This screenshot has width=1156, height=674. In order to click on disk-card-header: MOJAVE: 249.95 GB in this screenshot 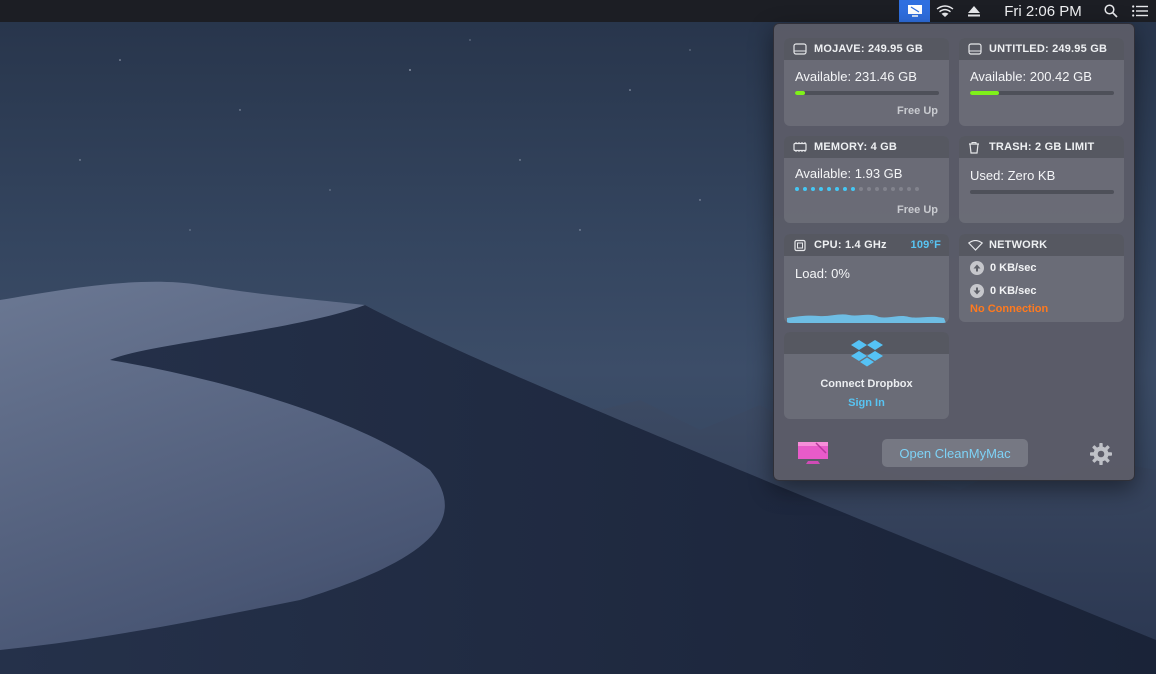, I will do `click(866, 49)`.